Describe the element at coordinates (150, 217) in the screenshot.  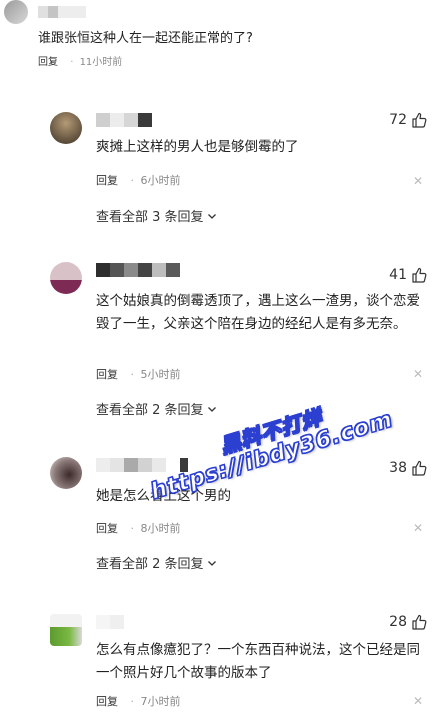
I see `view-all-replies-label: 查看全部 3 条回复` at that location.